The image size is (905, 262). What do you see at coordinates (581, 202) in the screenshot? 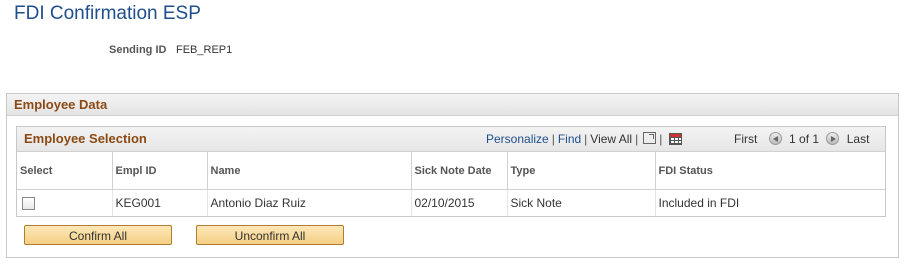
I see `type-cell: Sick Note` at bounding box center [581, 202].